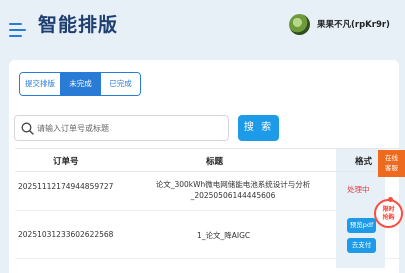 The image size is (405, 273). Describe the element at coordinates (215, 162) in the screenshot. I see `column-header-title: 标题` at that location.